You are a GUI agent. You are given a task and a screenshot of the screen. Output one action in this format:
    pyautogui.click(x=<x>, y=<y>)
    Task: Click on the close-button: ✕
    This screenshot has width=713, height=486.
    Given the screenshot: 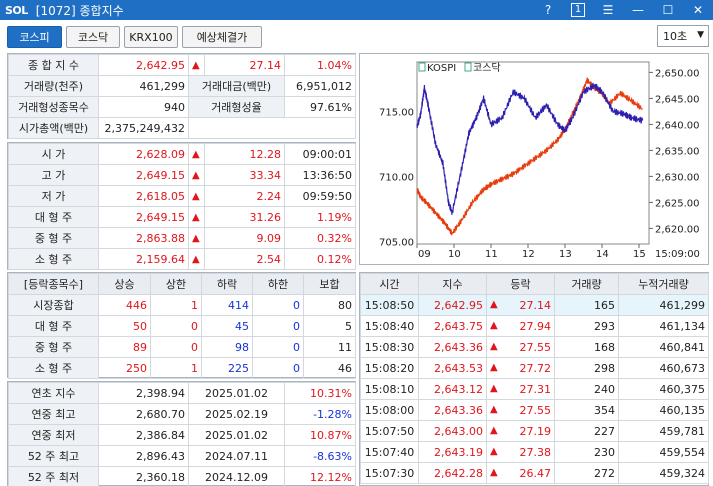 What is the action you would take?
    pyautogui.click(x=698, y=10)
    